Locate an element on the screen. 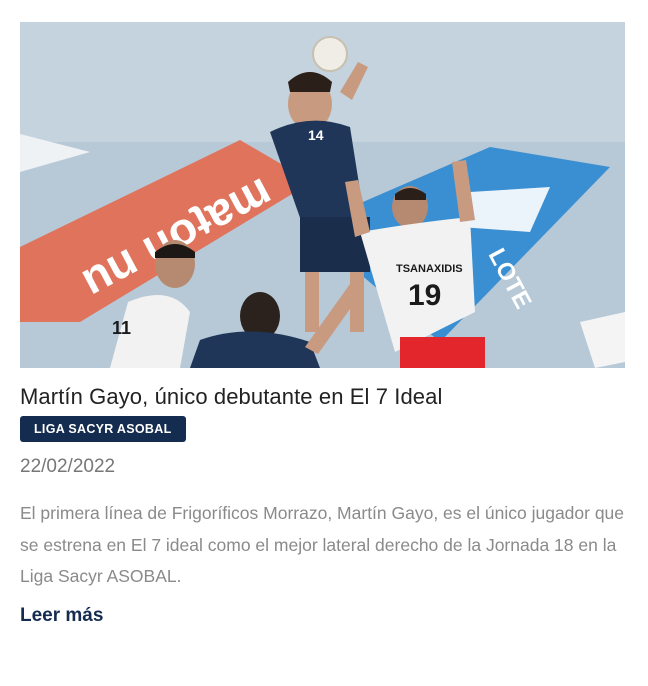 The image size is (648, 686). category-badge: LIGA SACYR ASOBAL is located at coordinates (103, 429).